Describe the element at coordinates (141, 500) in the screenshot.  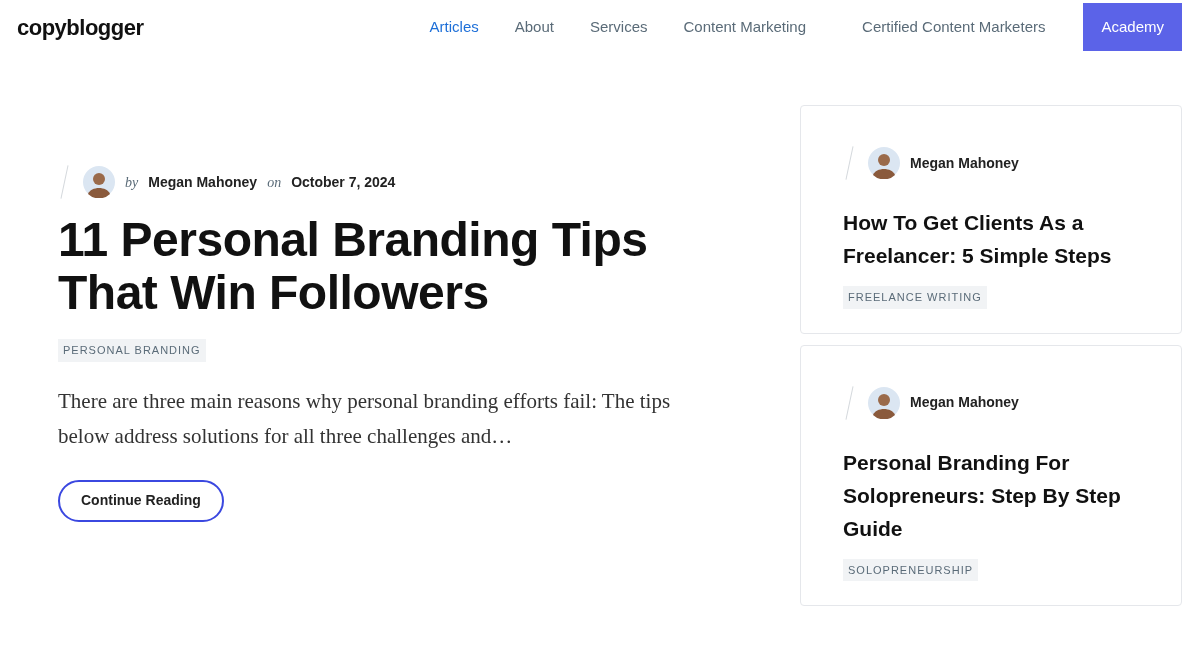
I see `continue-reading-button: Continue Reading` at that location.